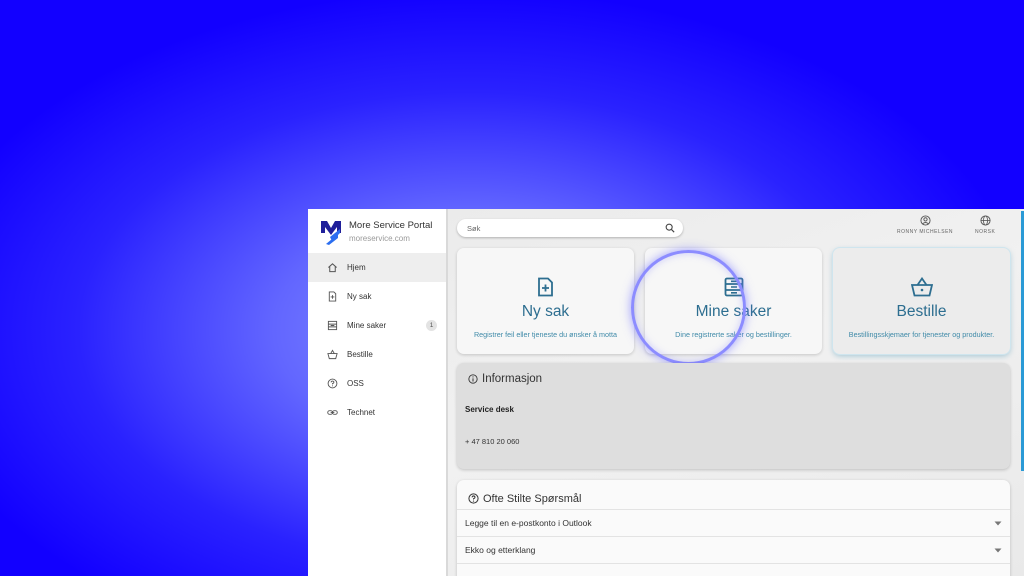 Image resolution: width=1024 pixels, height=576 pixels. What do you see at coordinates (361, 412) in the screenshot?
I see `sidebar-item-label: Technet` at bounding box center [361, 412].